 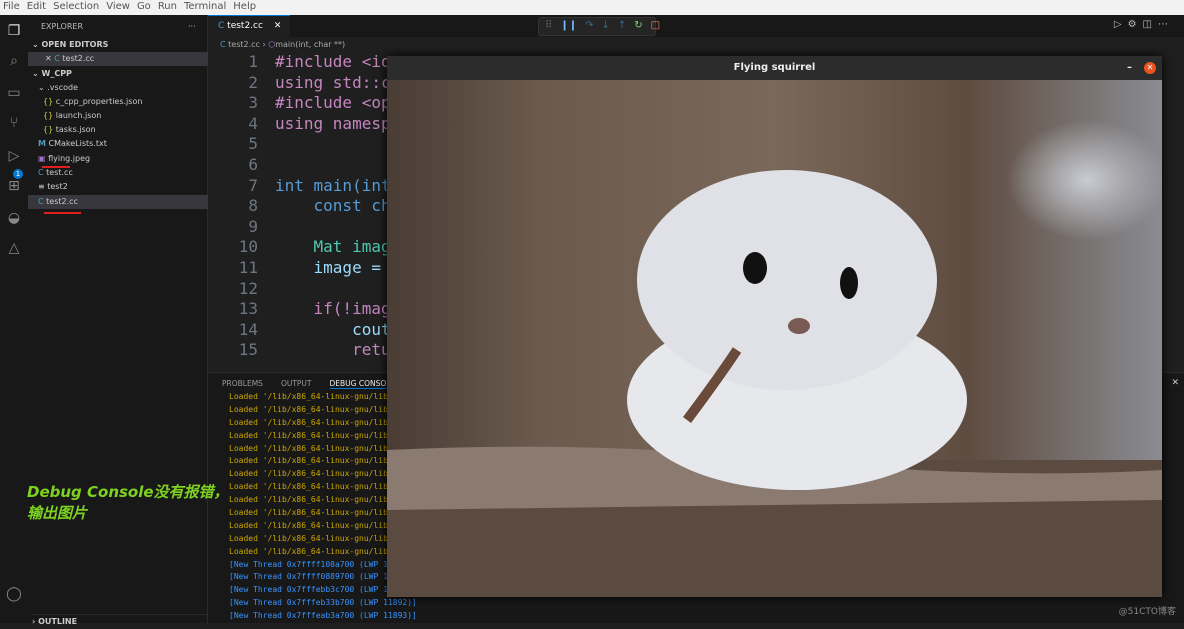 What do you see at coordinates (14, 61) in the screenshot?
I see `search-icon: ⌕` at bounding box center [14, 61].